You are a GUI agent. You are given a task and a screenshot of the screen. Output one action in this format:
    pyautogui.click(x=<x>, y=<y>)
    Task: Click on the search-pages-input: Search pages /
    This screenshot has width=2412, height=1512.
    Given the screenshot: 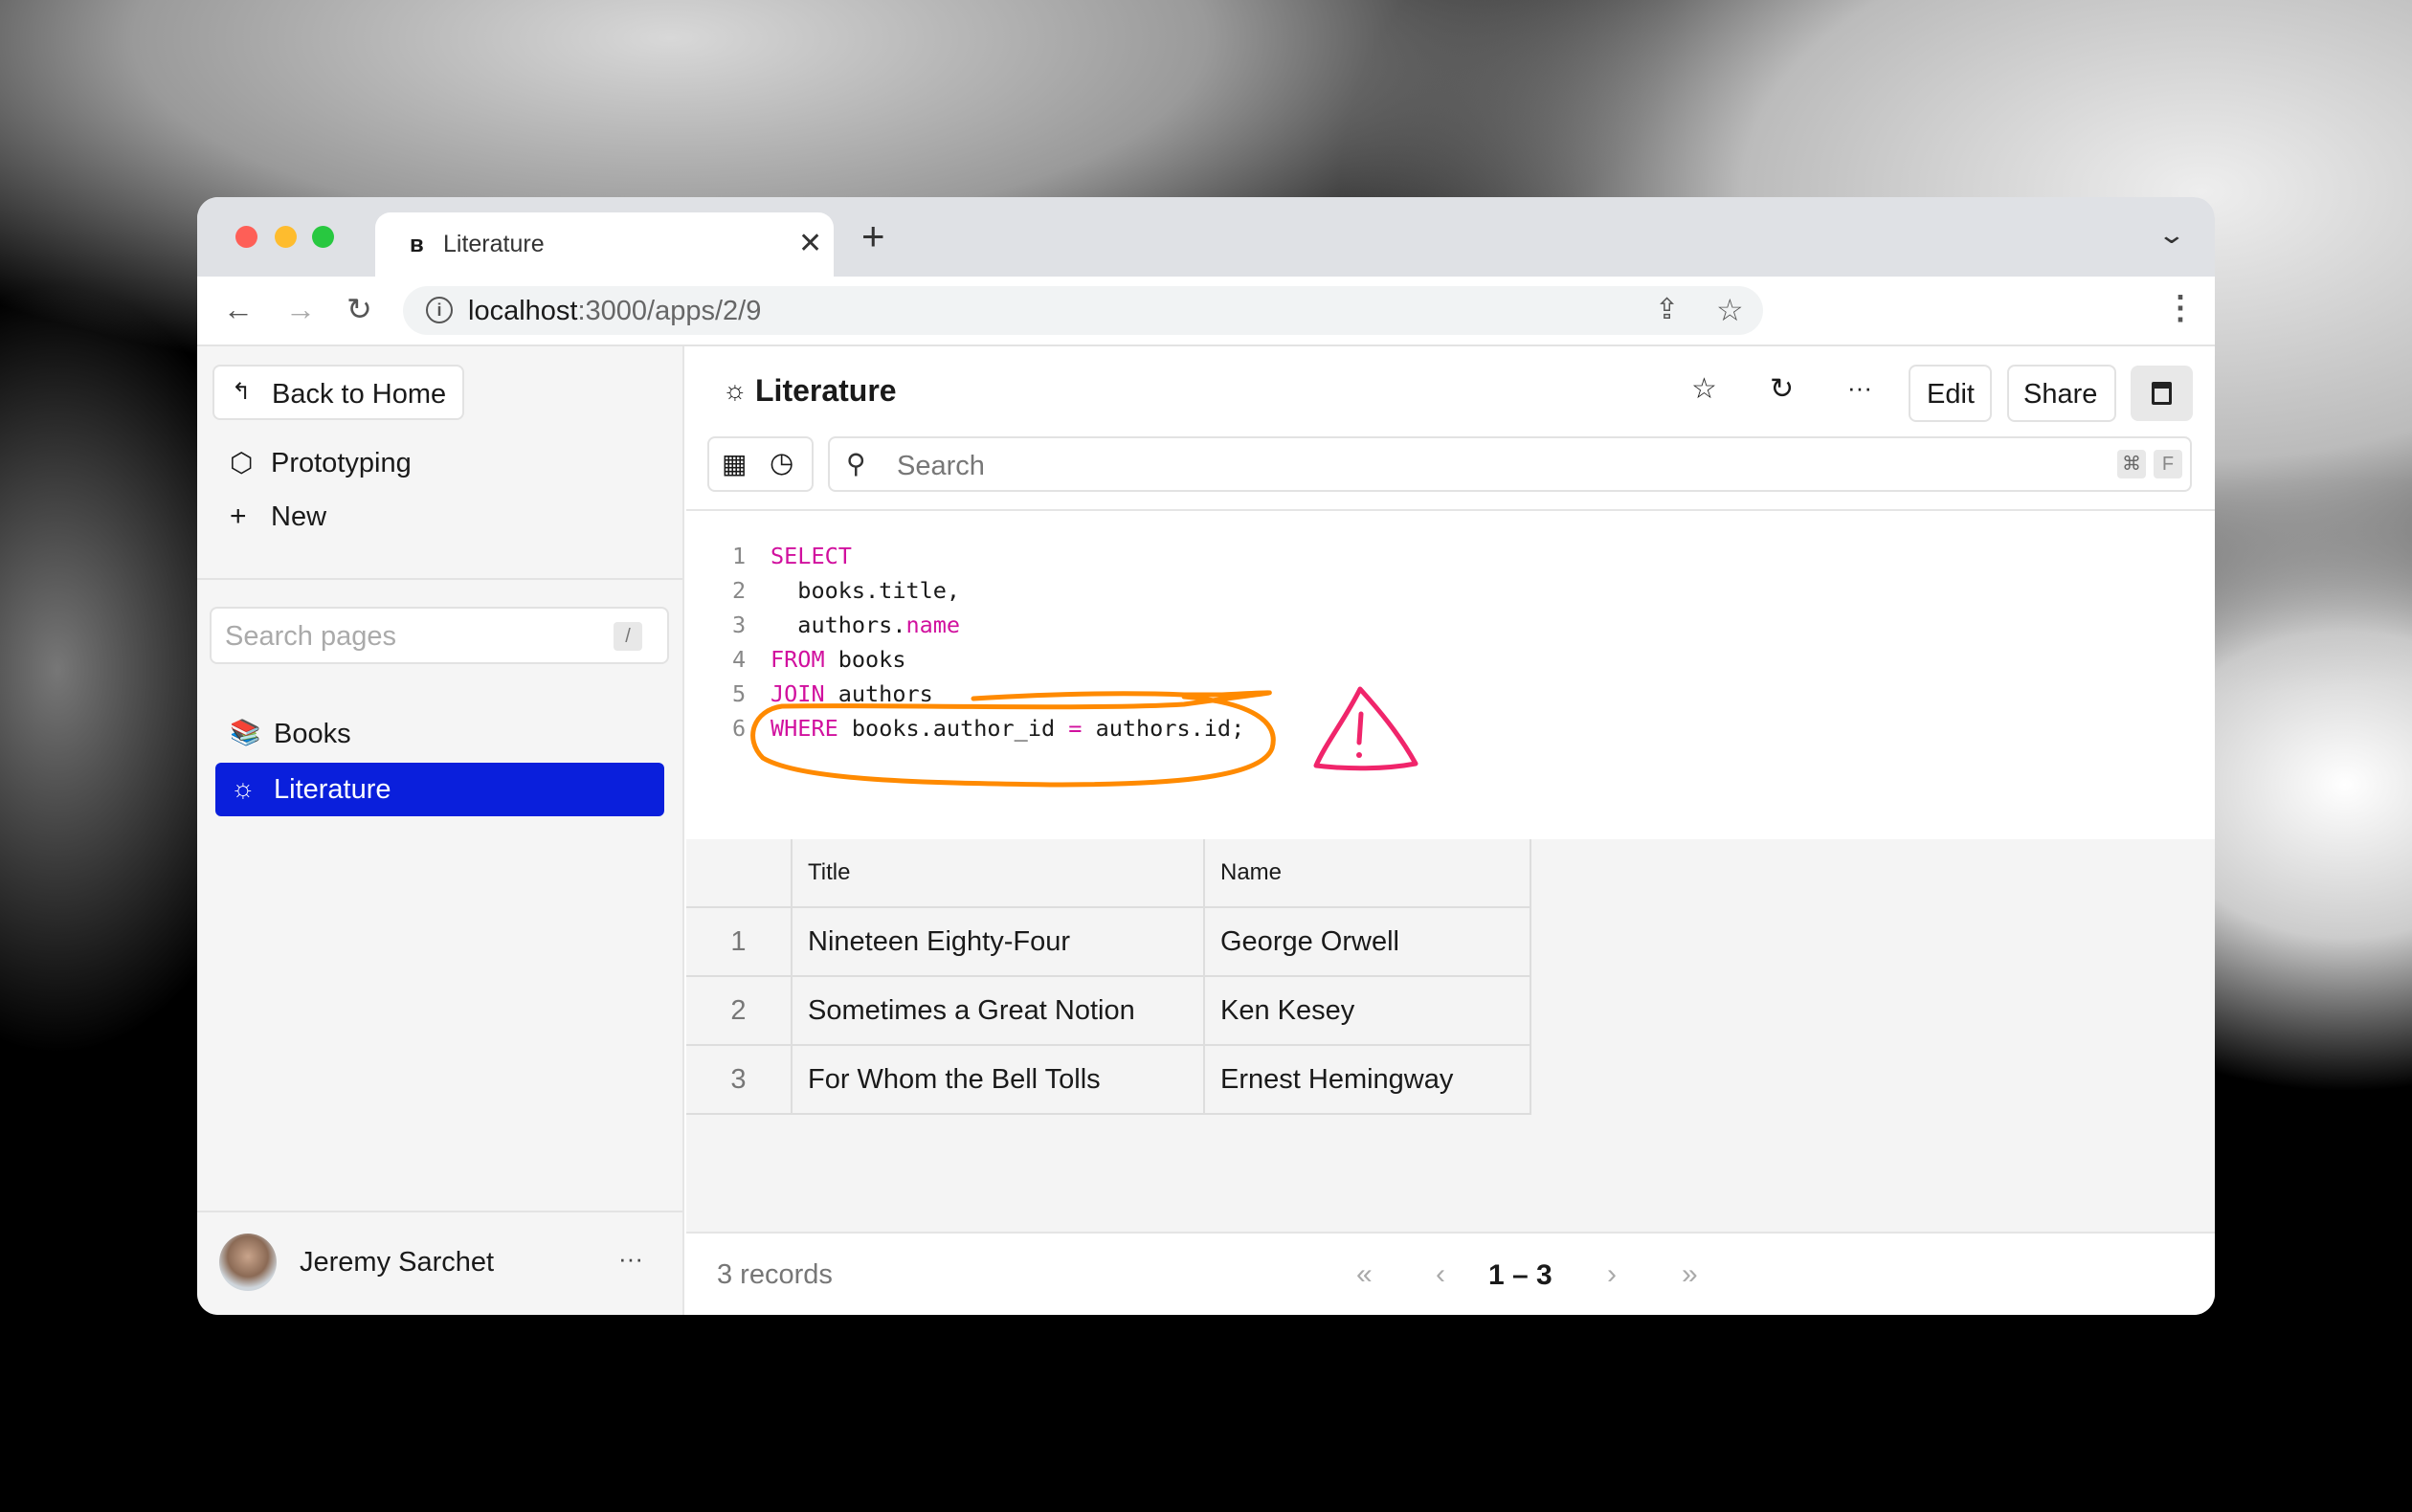 What is the action you would take?
    pyautogui.click(x=439, y=635)
    